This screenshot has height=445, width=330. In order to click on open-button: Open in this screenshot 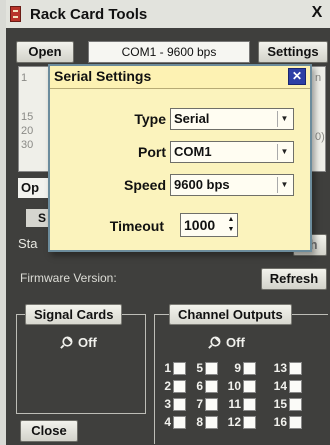, I will do `click(45, 52)`.